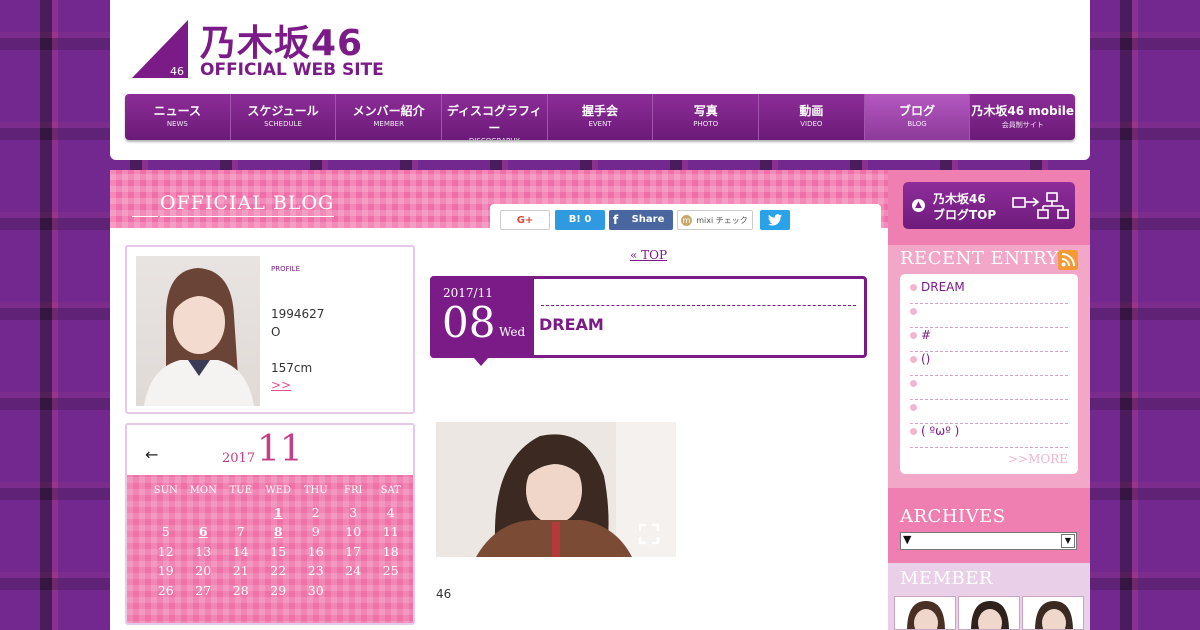 The width and height of the screenshot is (1200, 630). I want to click on nav-item-sublabel: SCHEDULE, so click(283, 124).